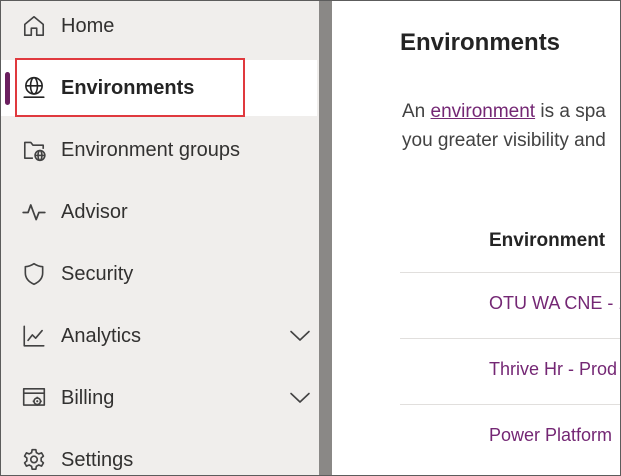  Describe the element at coordinates (480, 42) in the screenshot. I see `page-title: Environments` at that location.